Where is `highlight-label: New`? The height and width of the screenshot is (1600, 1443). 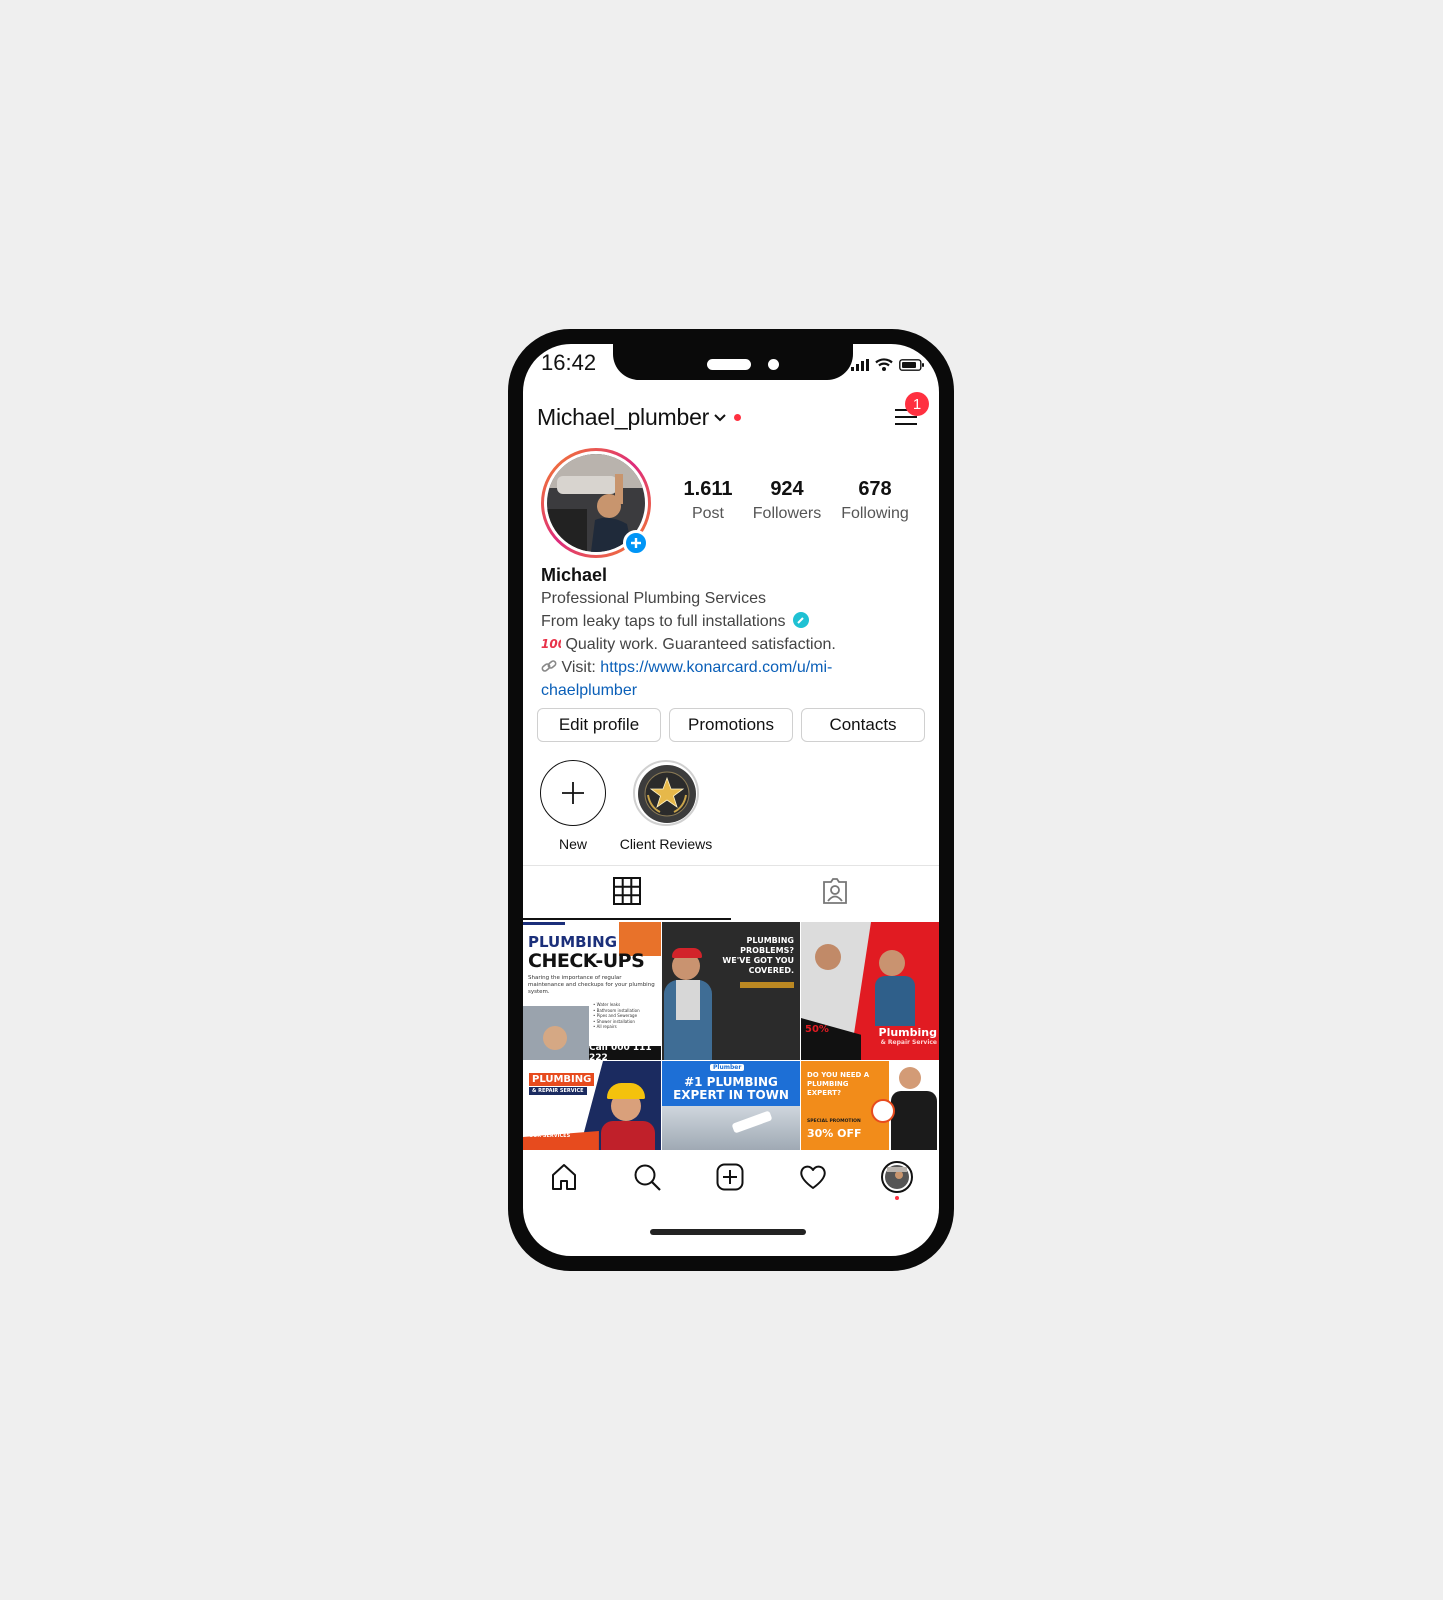 highlight-label: New is located at coordinates (572, 844).